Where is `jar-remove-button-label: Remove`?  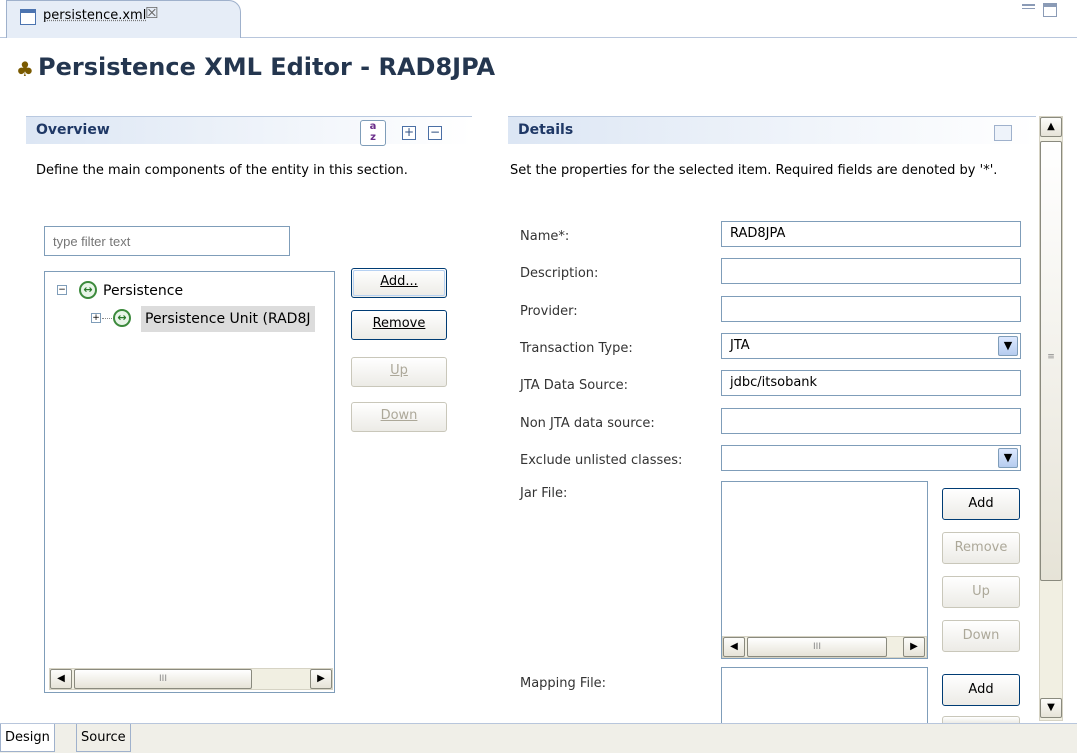
jar-remove-button-label: Remove is located at coordinates (981, 547).